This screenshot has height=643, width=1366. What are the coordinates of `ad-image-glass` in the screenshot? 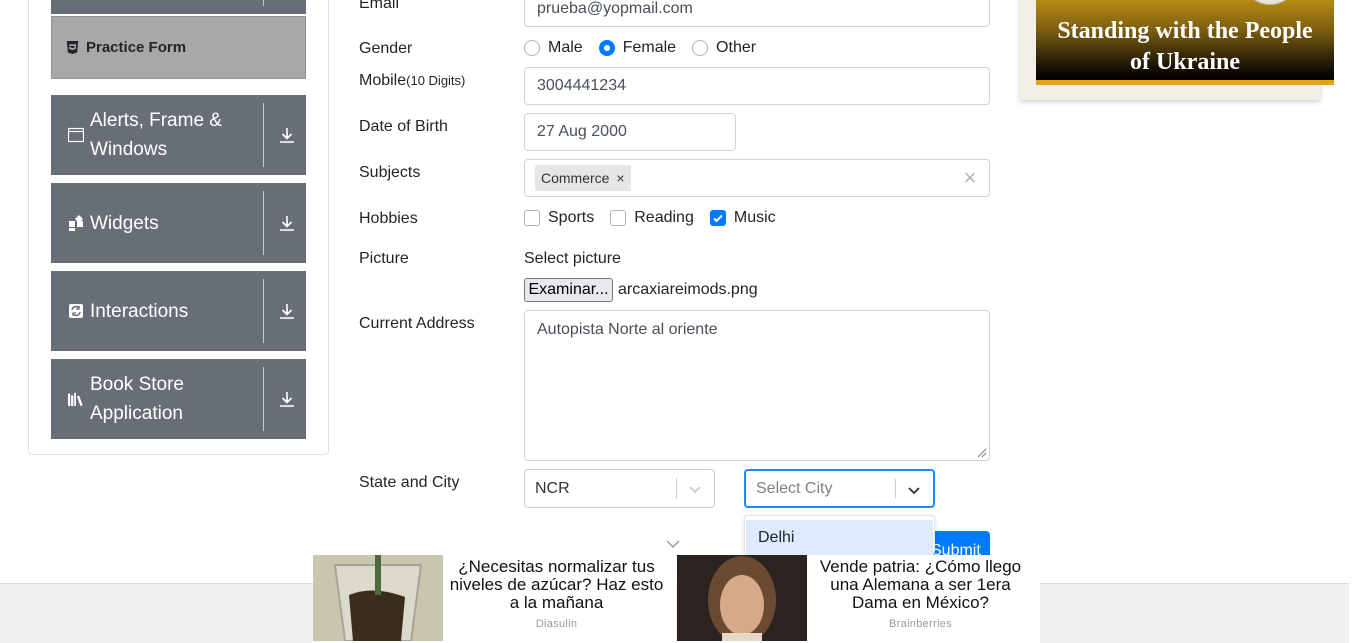 It's located at (378, 598).